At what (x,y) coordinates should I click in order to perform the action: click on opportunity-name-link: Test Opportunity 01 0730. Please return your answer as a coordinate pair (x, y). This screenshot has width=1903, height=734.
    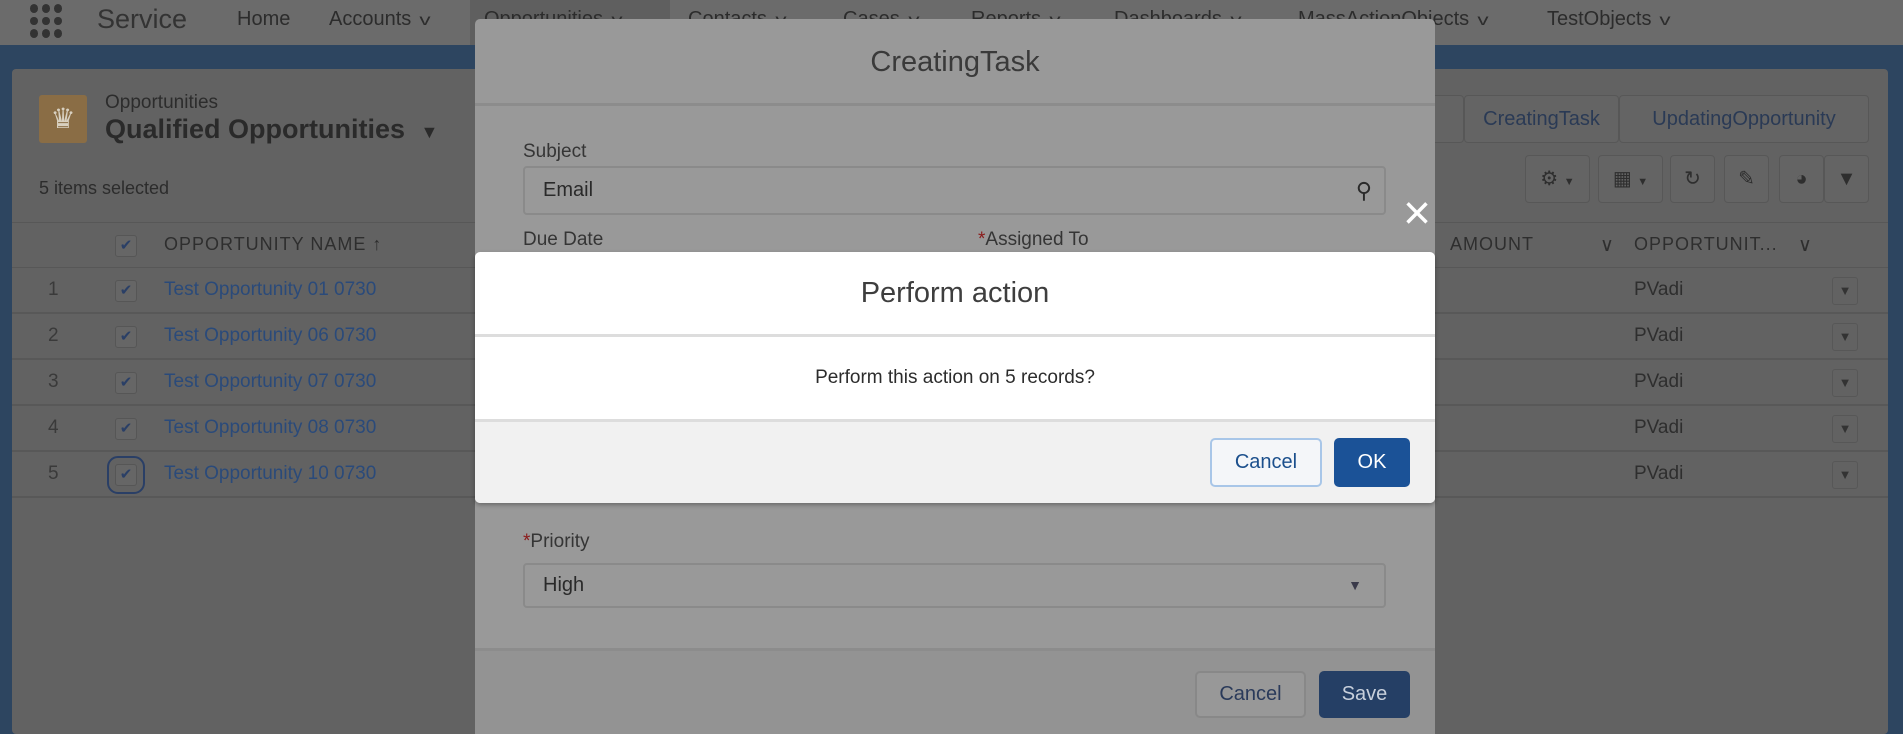
    Looking at the image, I should click on (270, 290).